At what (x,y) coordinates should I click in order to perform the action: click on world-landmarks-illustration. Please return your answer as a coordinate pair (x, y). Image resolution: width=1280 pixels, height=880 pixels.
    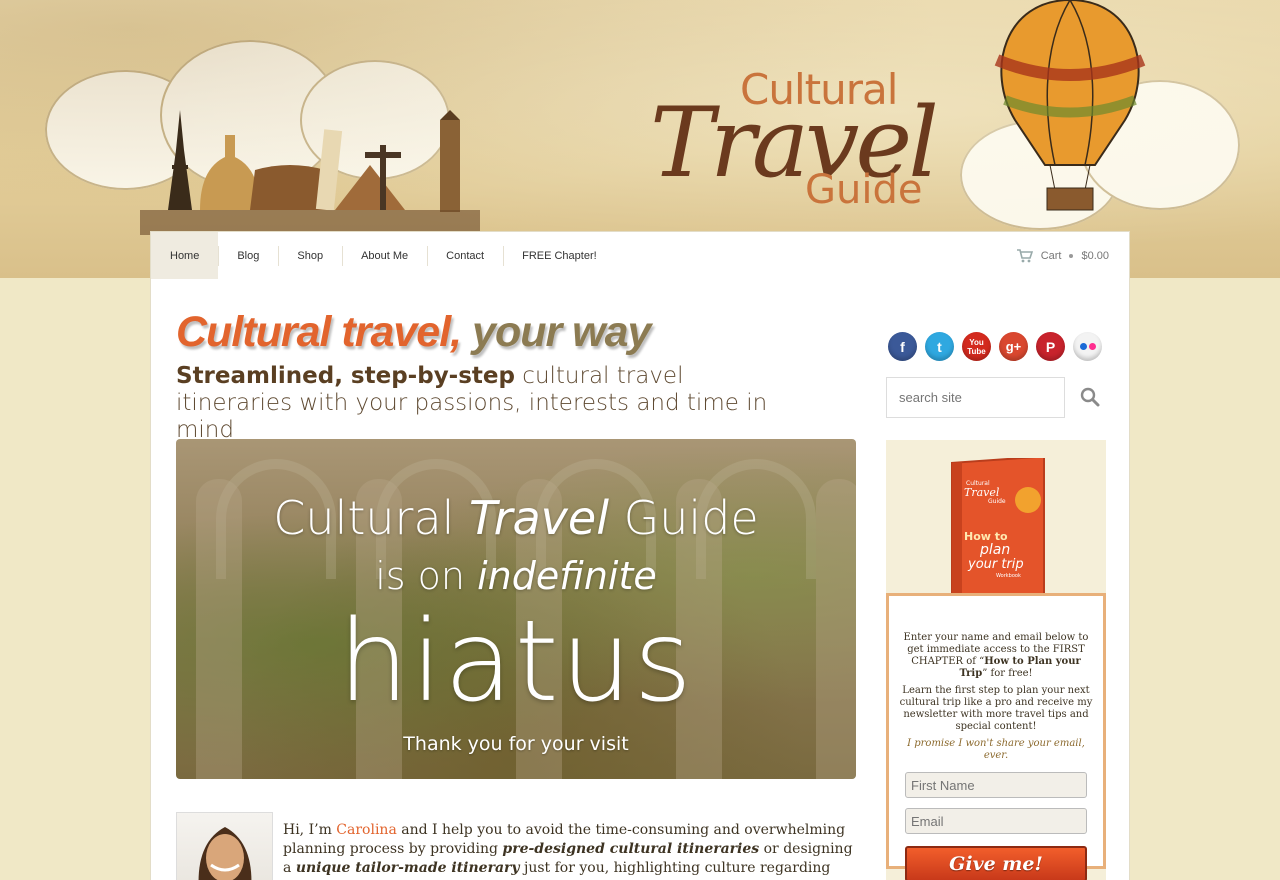
    Looking at the image, I should click on (310, 172).